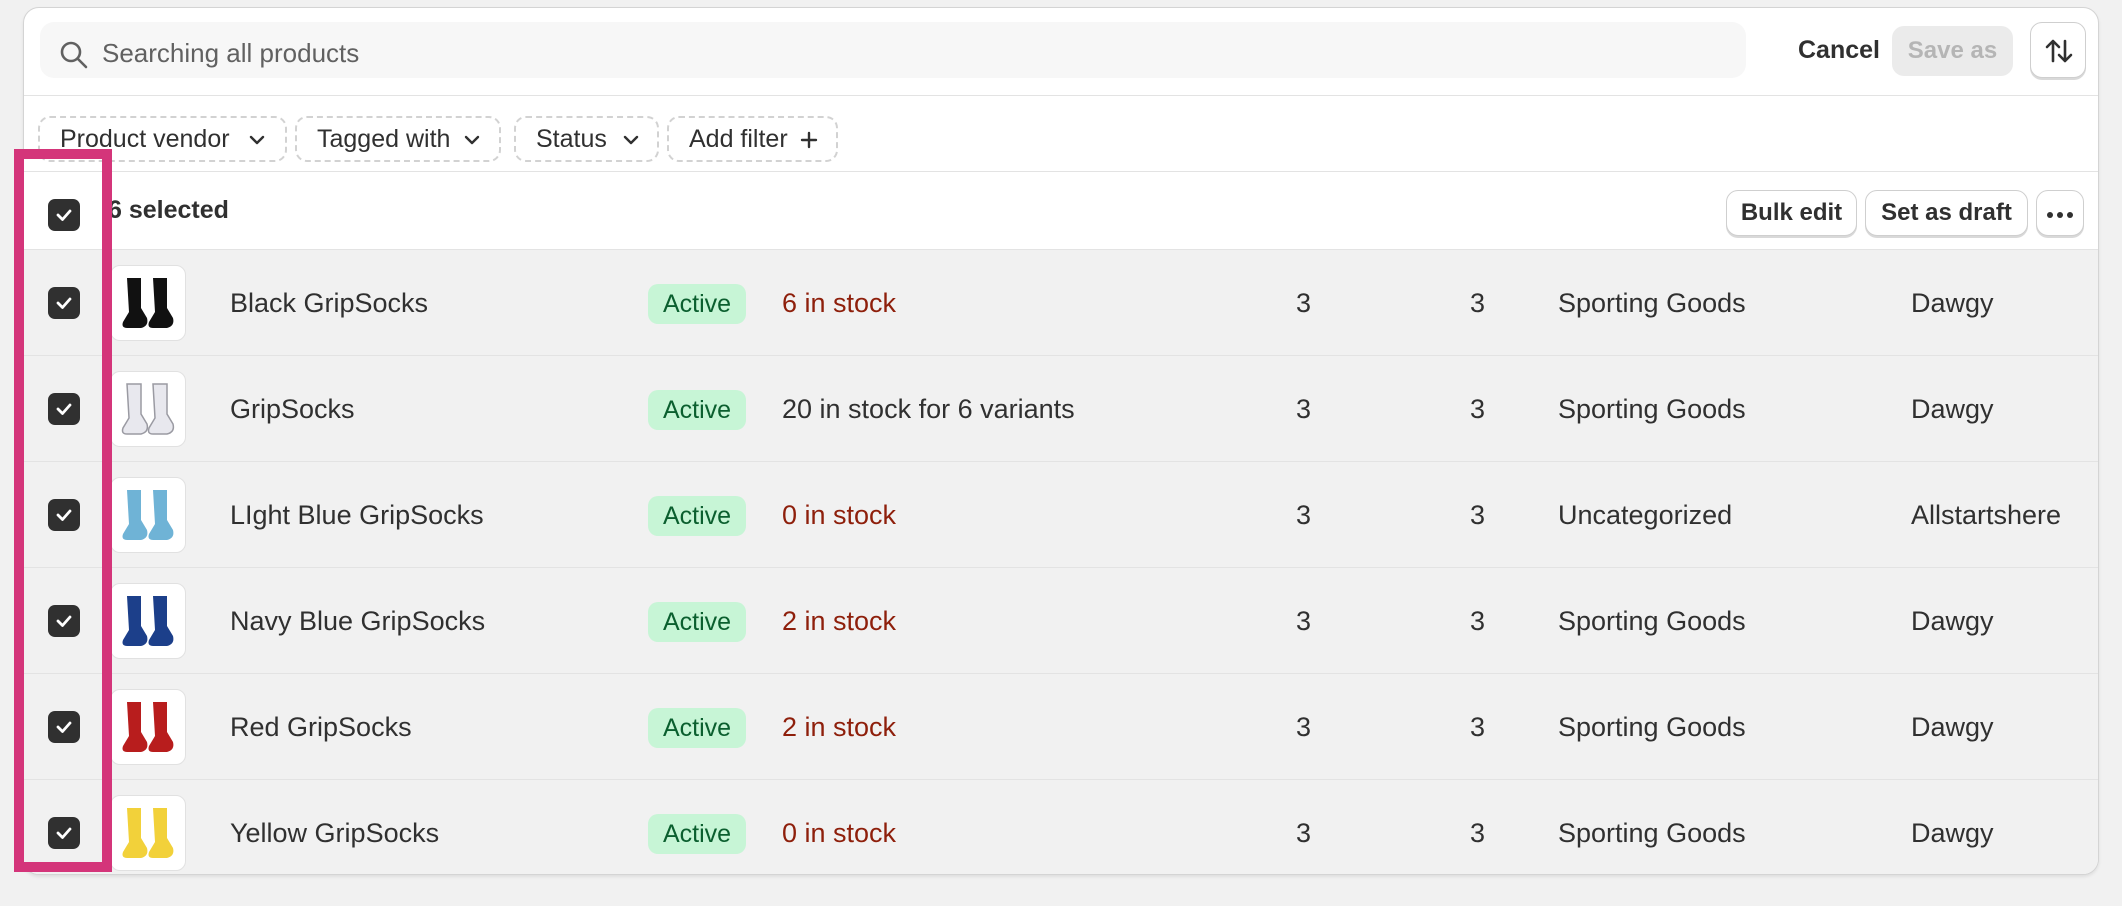 The image size is (2122, 906). What do you see at coordinates (74, 55) in the screenshot?
I see `search-icon` at bounding box center [74, 55].